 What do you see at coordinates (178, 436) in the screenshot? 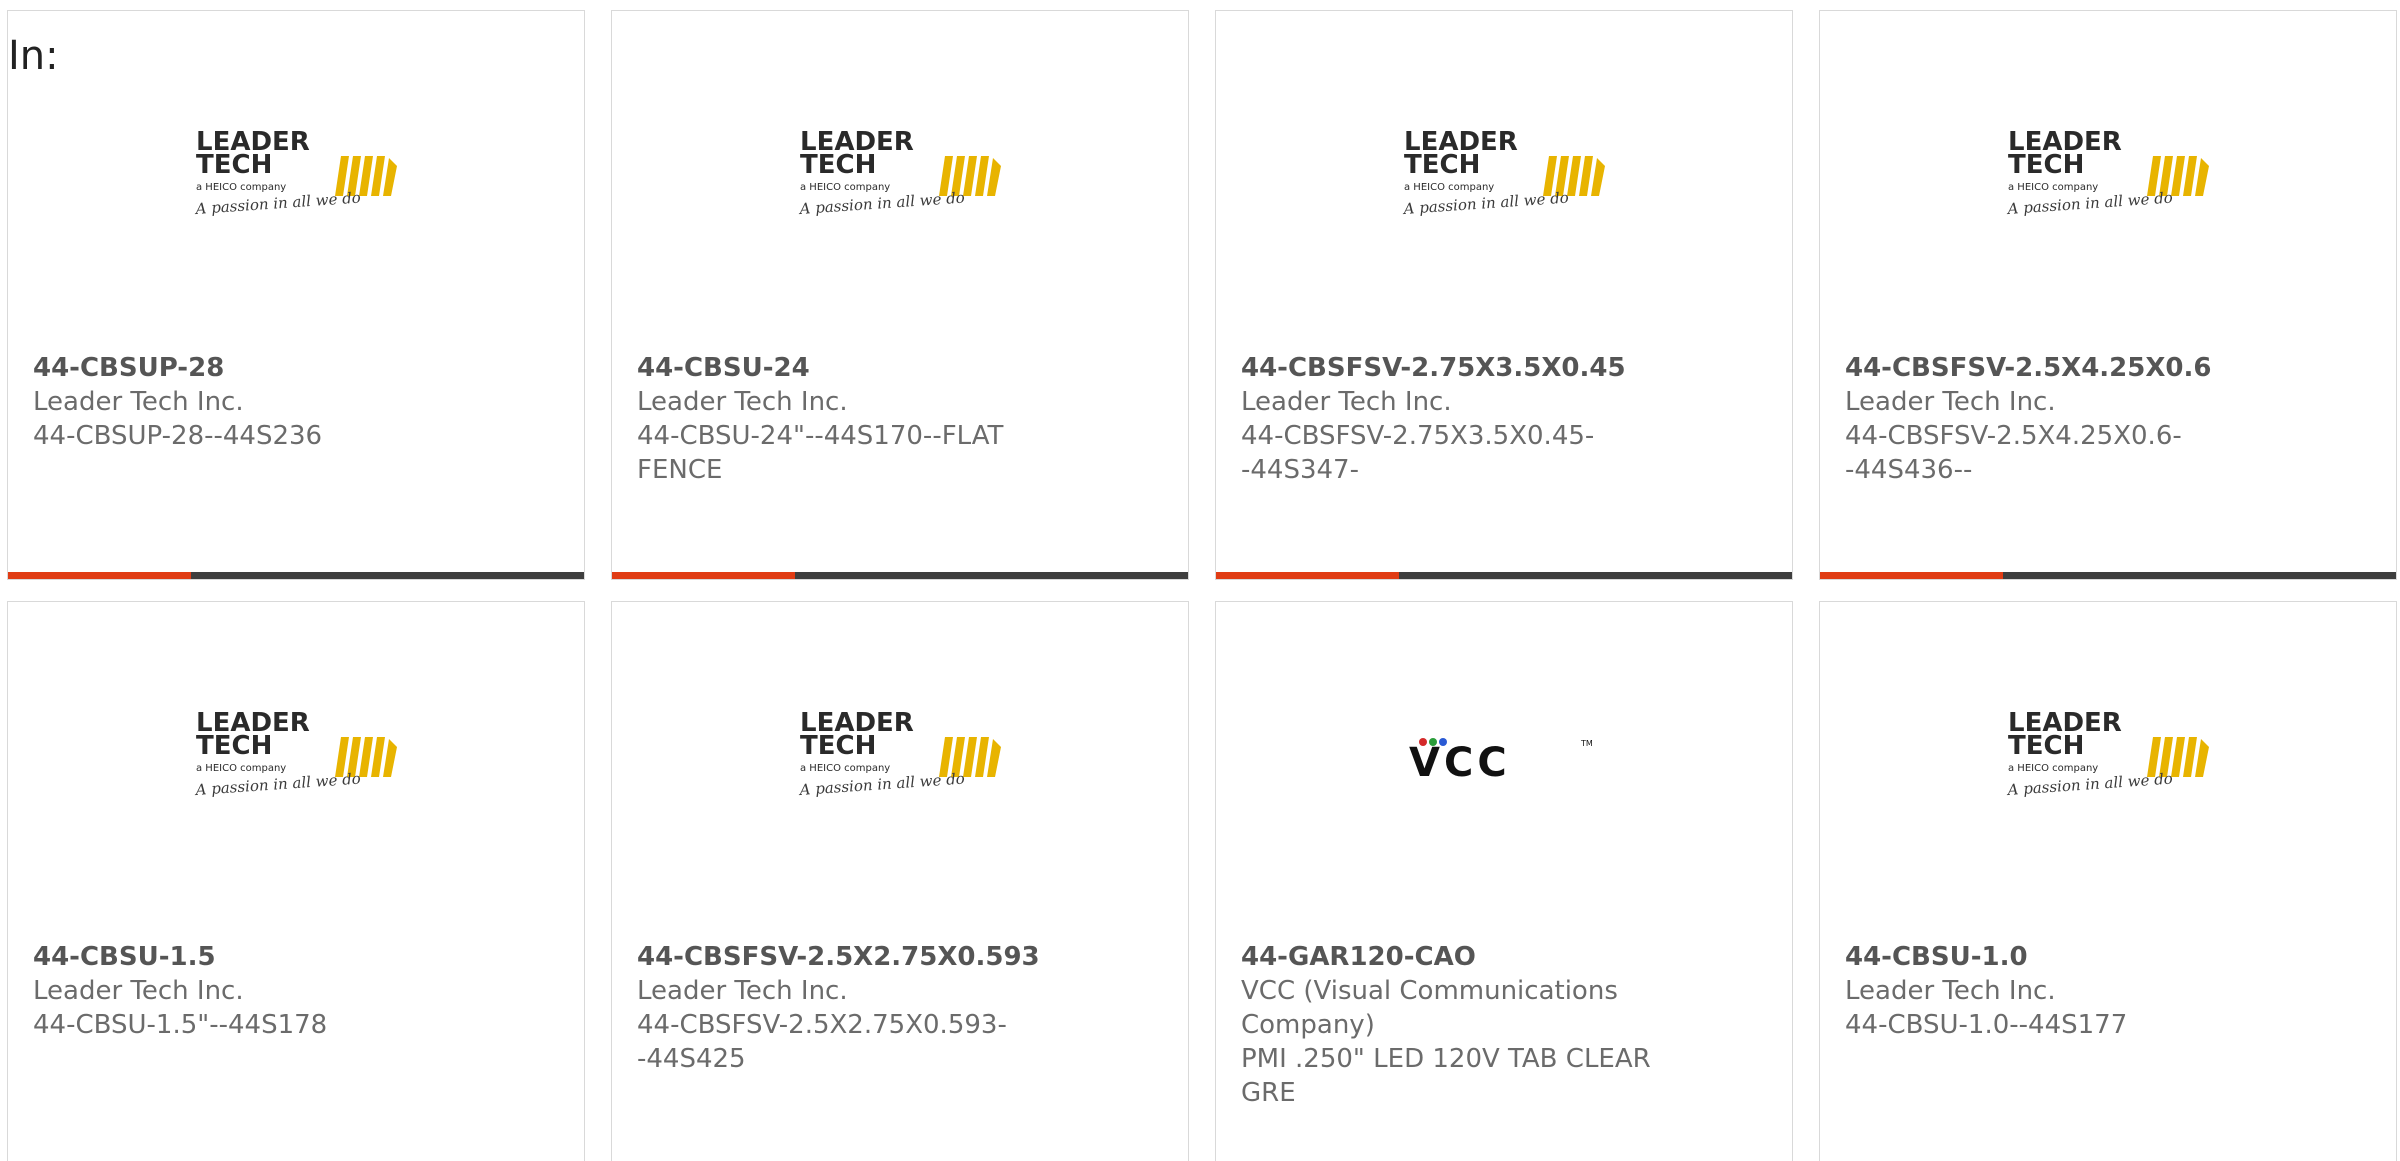
I see `product-description: 44-CBSUP-28--44S236` at bounding box center [178, 436].